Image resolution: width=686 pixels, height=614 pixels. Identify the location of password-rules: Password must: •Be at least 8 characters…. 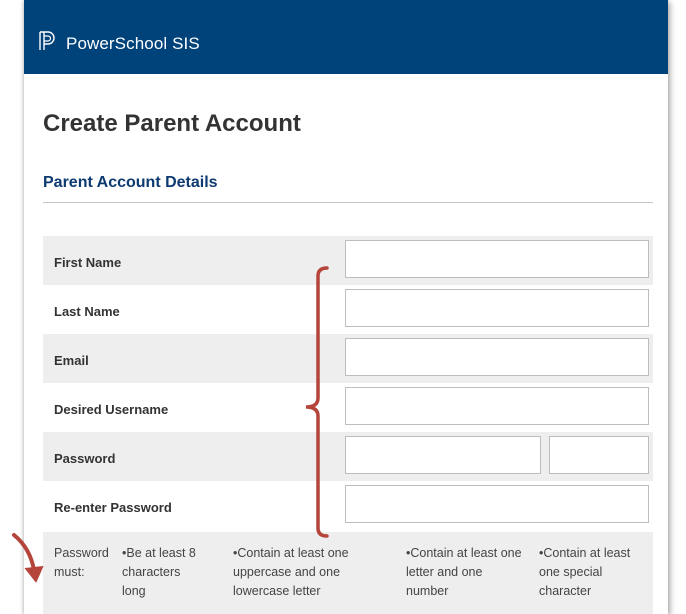
(348, 573).